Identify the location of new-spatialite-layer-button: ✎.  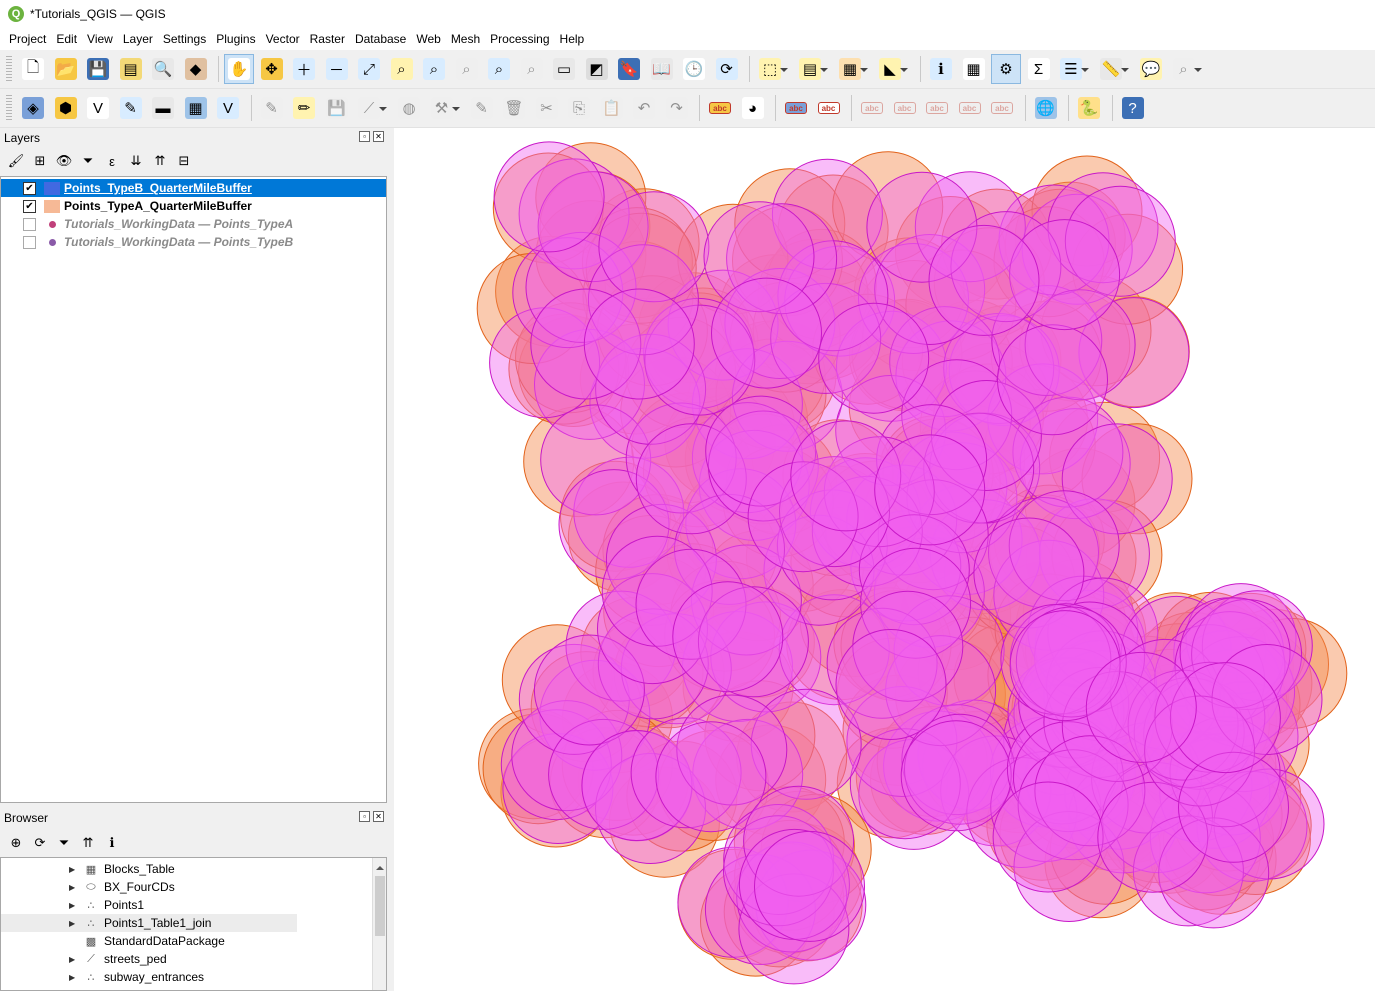
(131, 108).